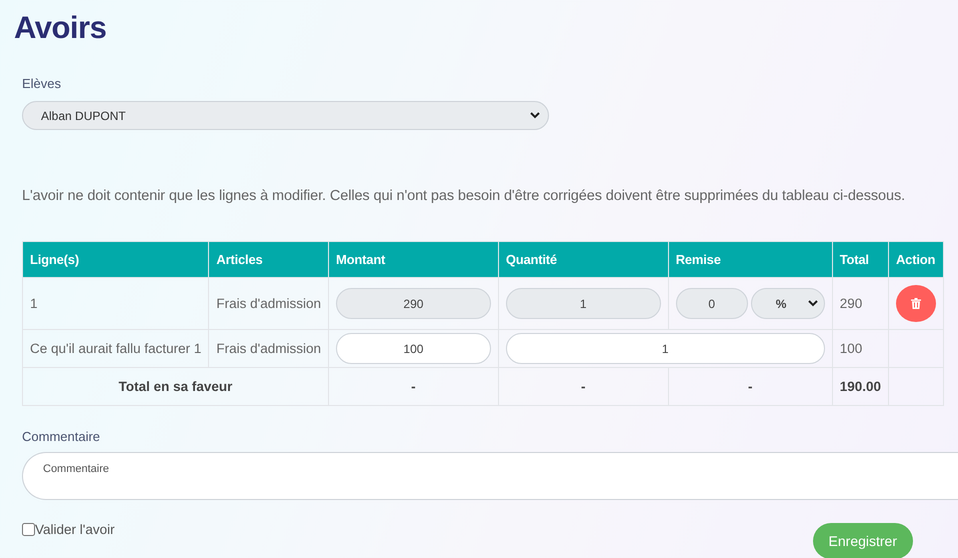  Describe the element at coordinates (916, 260) in the screenshot. I see `column-header: Action` at that location.